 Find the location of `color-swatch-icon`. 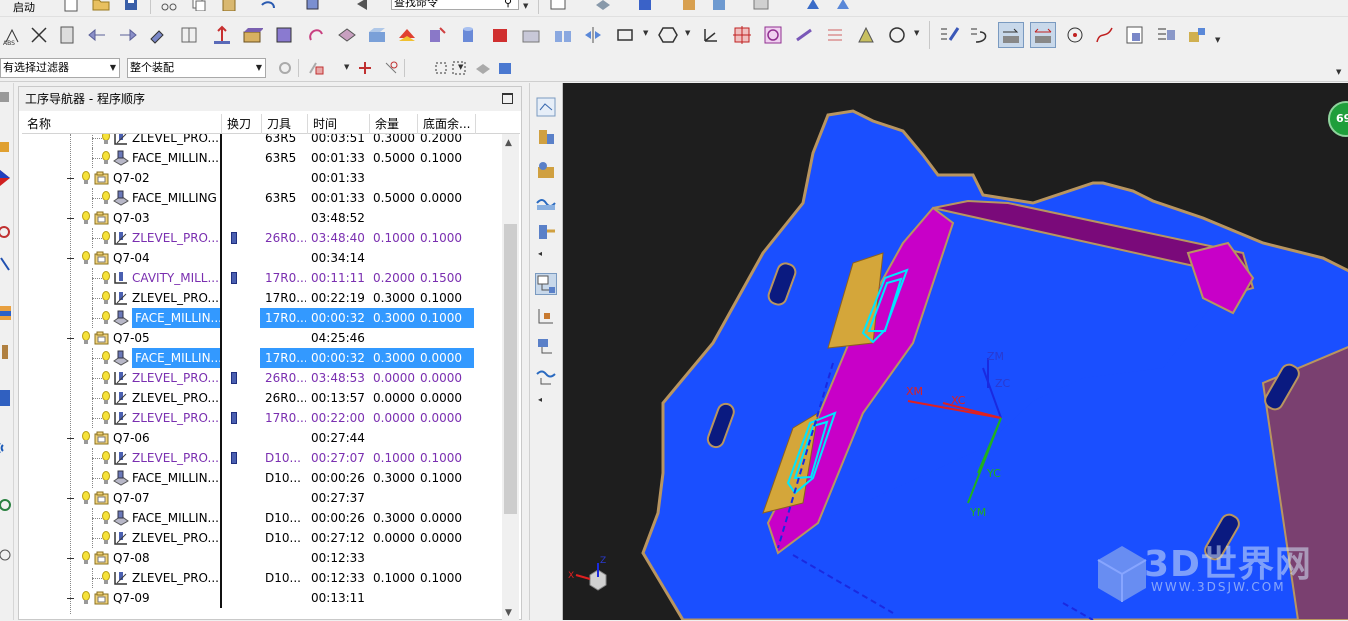

color-swatch-icon is located at coordinates (761, 8).